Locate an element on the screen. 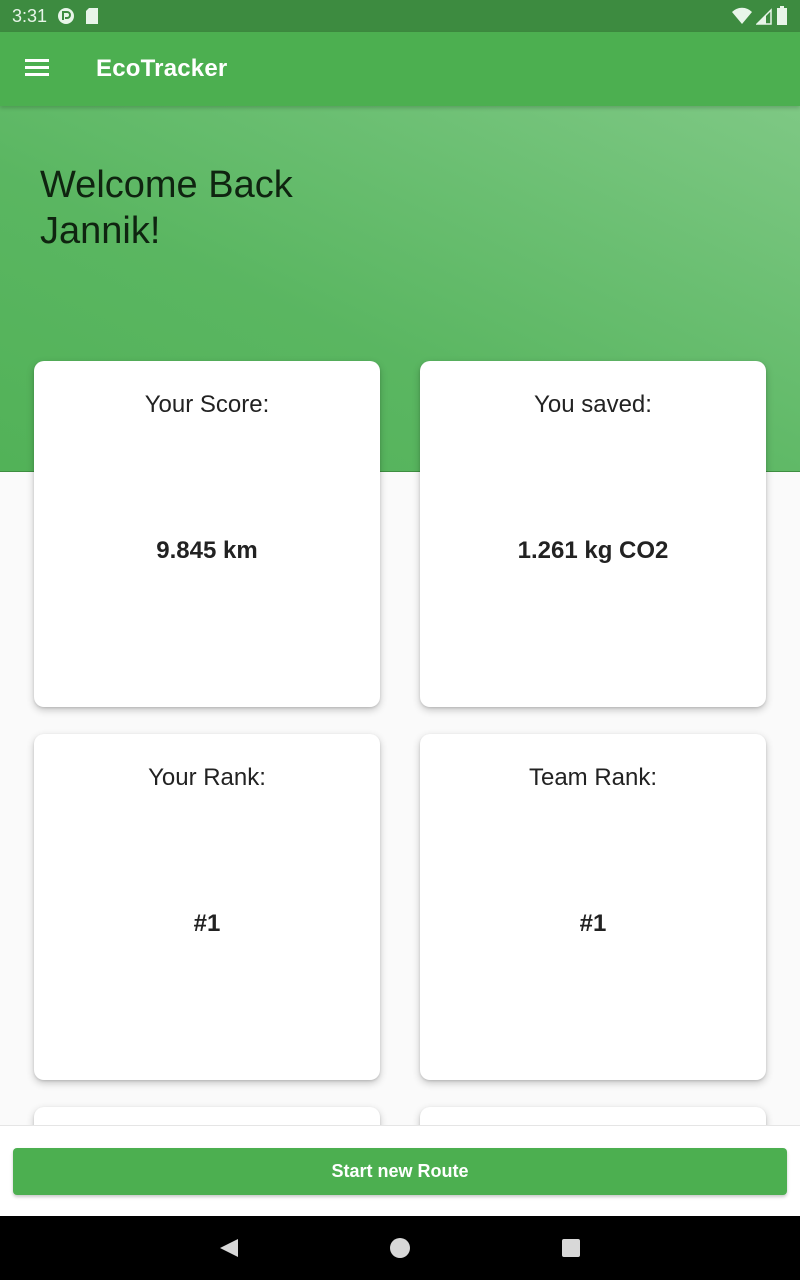 The height and width of the screenshot is (1280, 800). wifi-icon is located at coordinates (742, 16).